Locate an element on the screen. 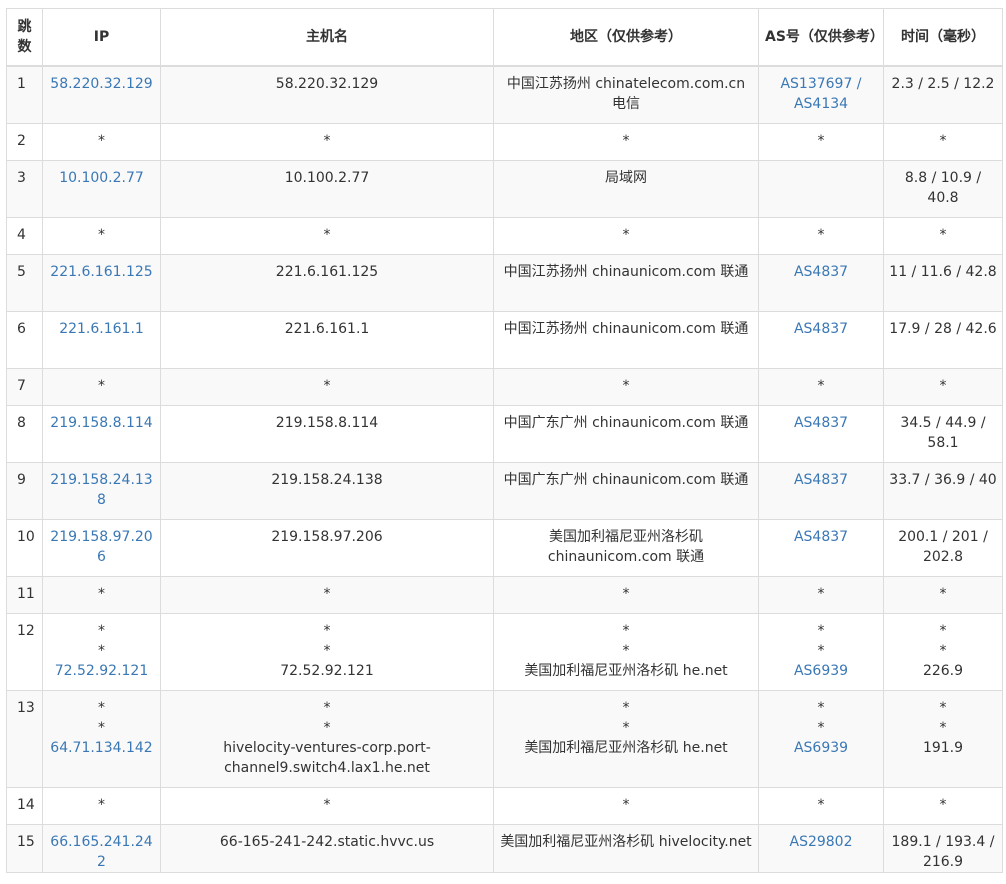 This screenshot has width=1006, height=884. as-cell: * * AS6939 is located at coordinates (821, 738).